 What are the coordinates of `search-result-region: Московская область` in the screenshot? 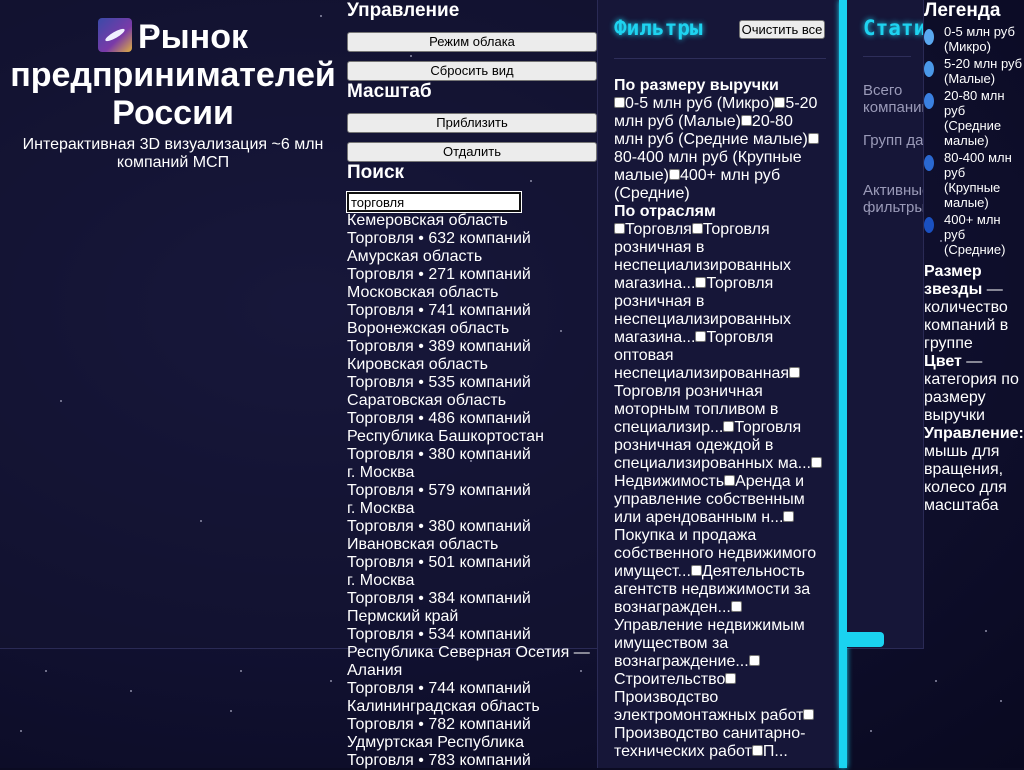 It's located at (423, 292).